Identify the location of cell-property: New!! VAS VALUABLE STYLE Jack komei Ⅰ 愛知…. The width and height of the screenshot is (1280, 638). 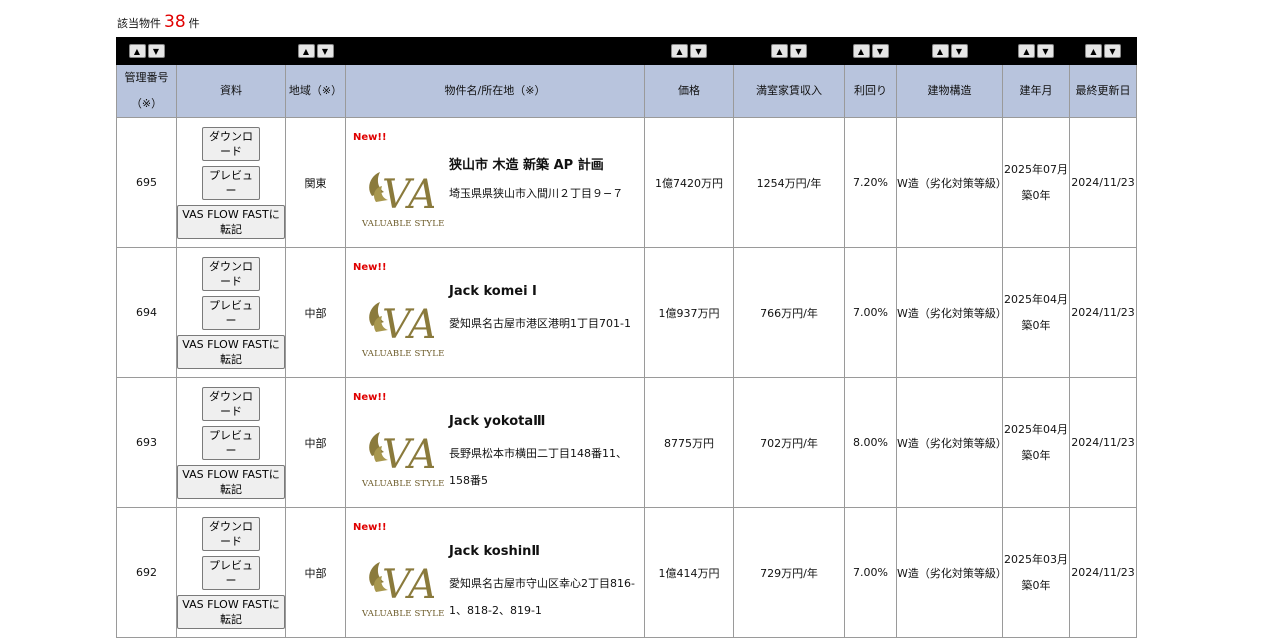
(495, 312).